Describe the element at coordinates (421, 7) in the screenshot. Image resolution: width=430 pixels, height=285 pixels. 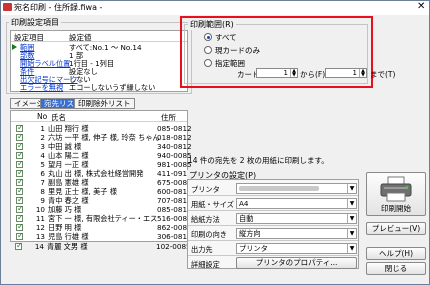
I see `close-icon: ✕` at that location.